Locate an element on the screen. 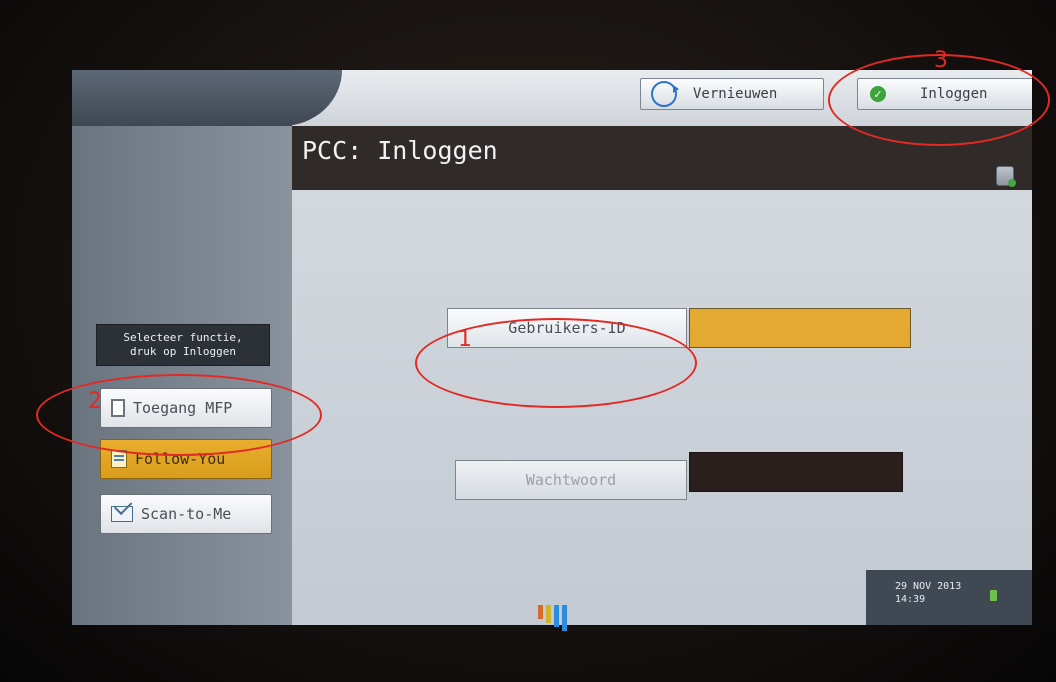  refresh-icon is located at coordinates (665, 94).